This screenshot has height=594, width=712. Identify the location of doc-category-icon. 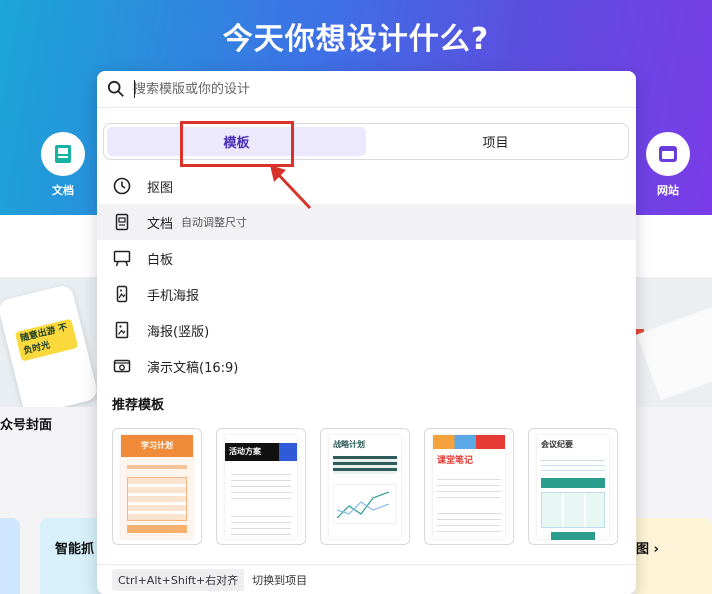
(63, 154).